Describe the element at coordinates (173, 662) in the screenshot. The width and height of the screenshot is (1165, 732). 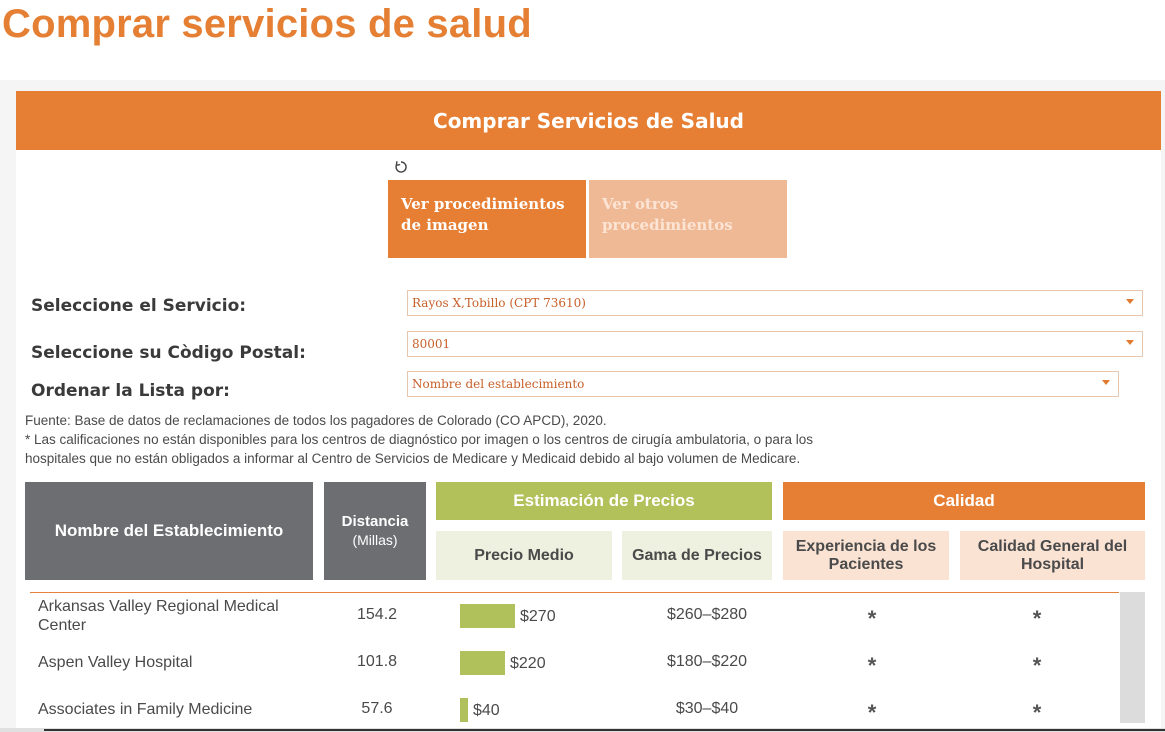
I see `facility-name: Aspen Valley Hospital` at that location.